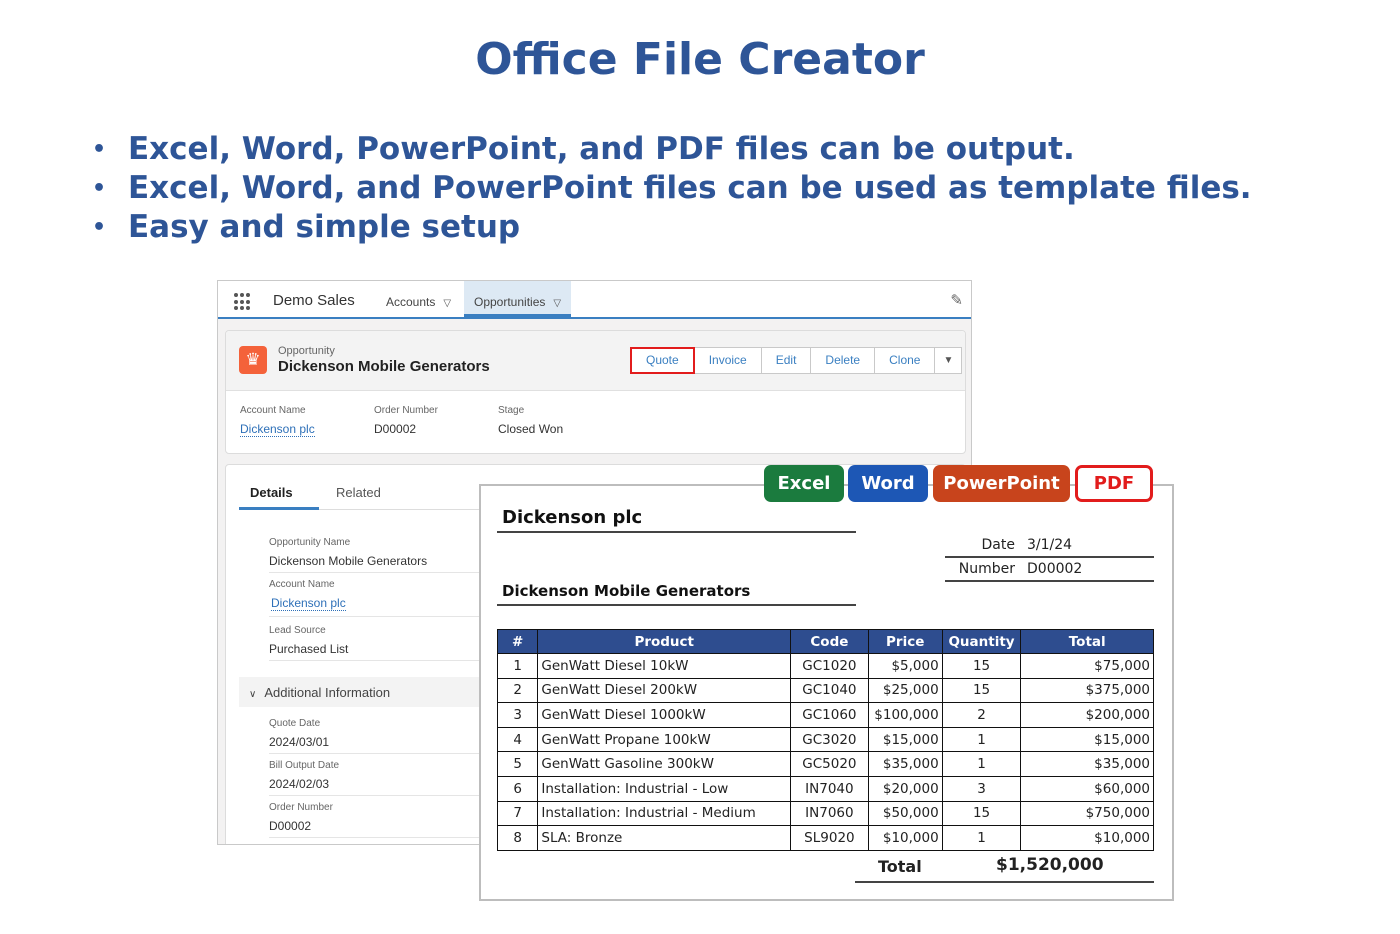 The height and width of the screenshot is (934, 1400). Describe the element at coordinates (700, 59) in the screenshot. I see `page-title: Office File Creator` at that location.